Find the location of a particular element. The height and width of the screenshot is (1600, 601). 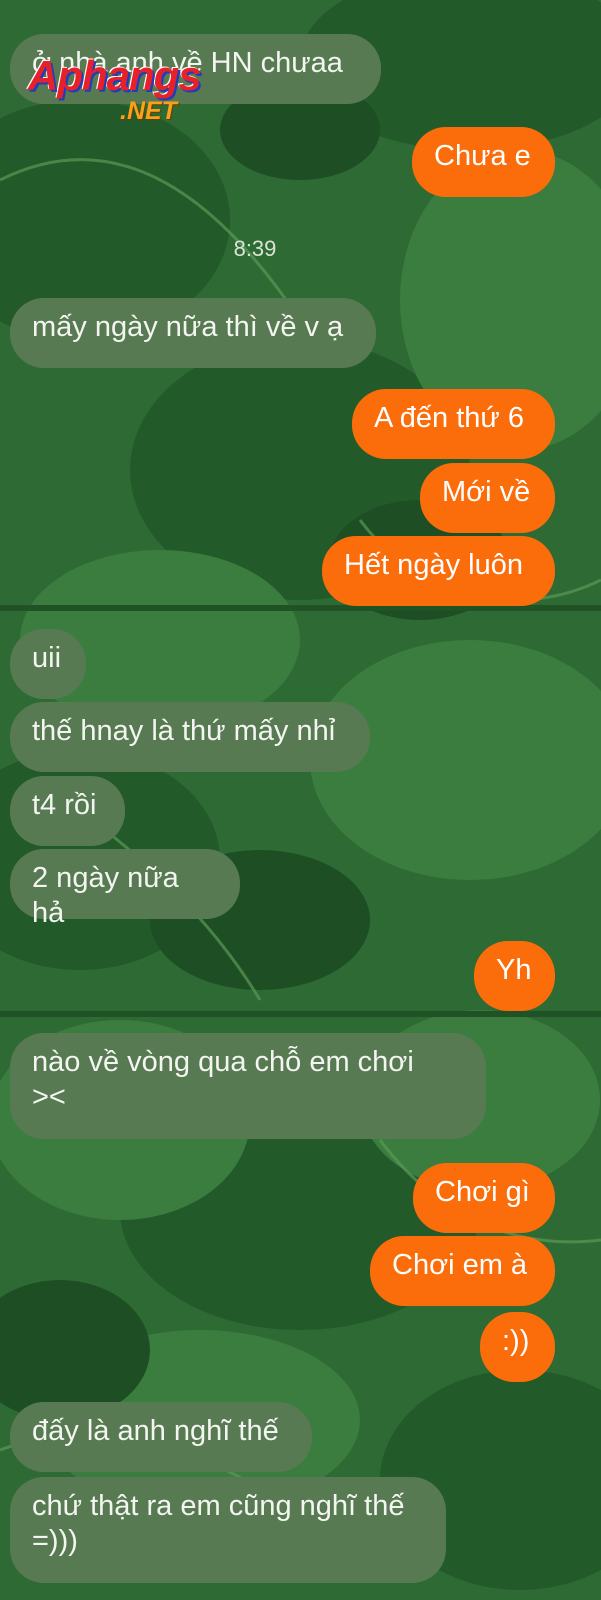

message-incoming: nào về vòng qua chỗ em chơi >< is located at coordinates (248, 1086).